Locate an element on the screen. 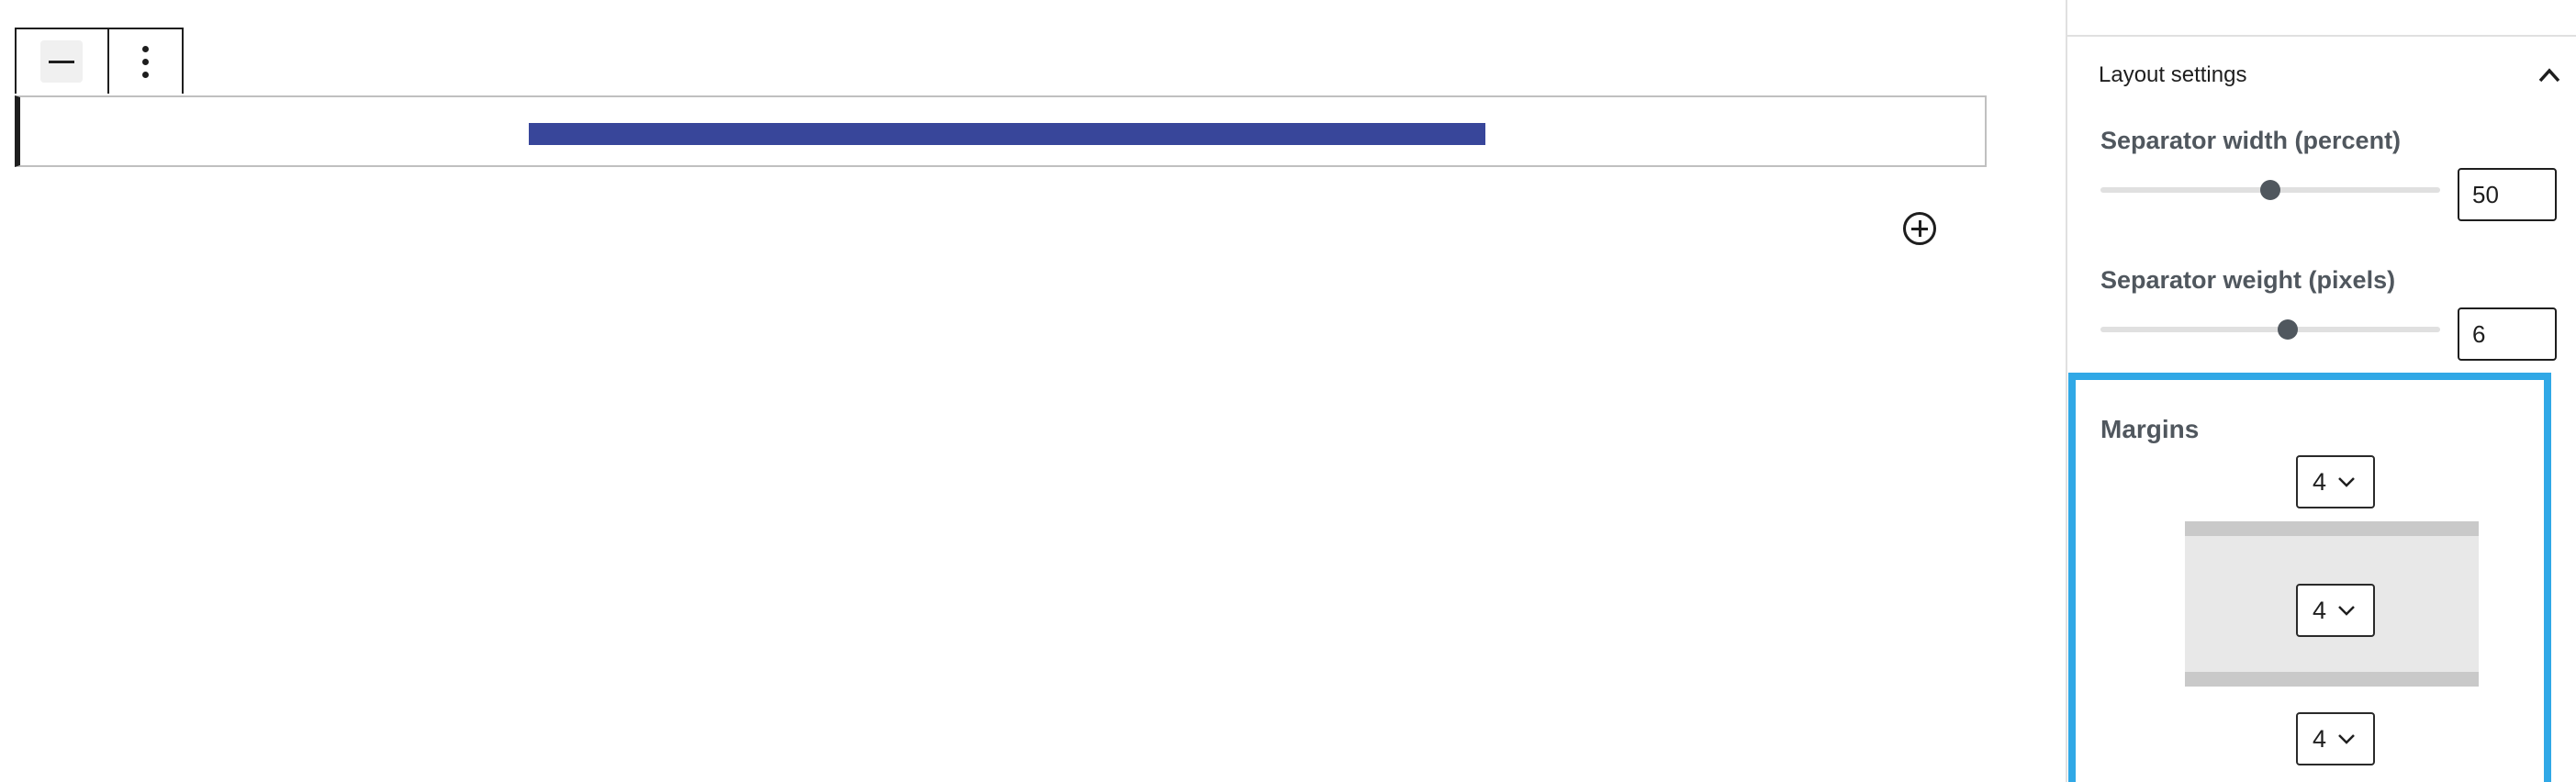 This screenshot has width=2576, height=782. separator-weight-label: Separator weight (pixels) is located at coordinates (2248, 280).